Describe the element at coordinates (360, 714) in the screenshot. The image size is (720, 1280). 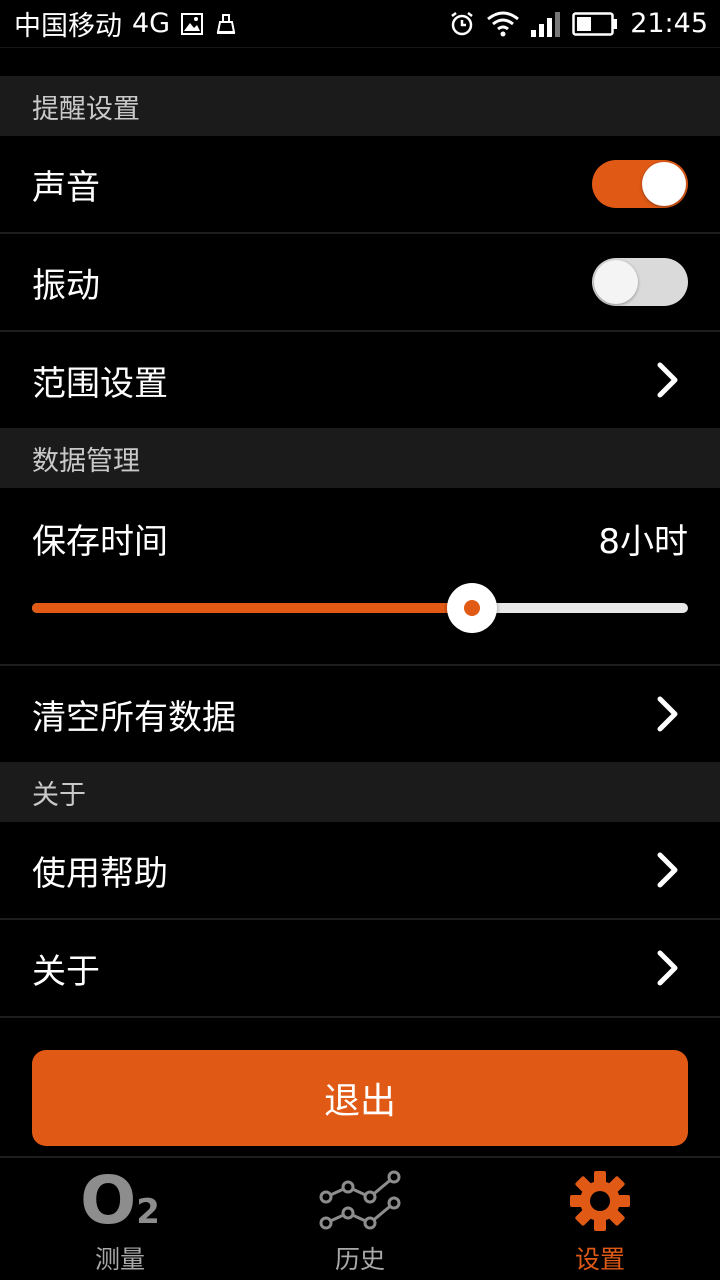
I see `clear-data-row: 清空所有数据` at that location.